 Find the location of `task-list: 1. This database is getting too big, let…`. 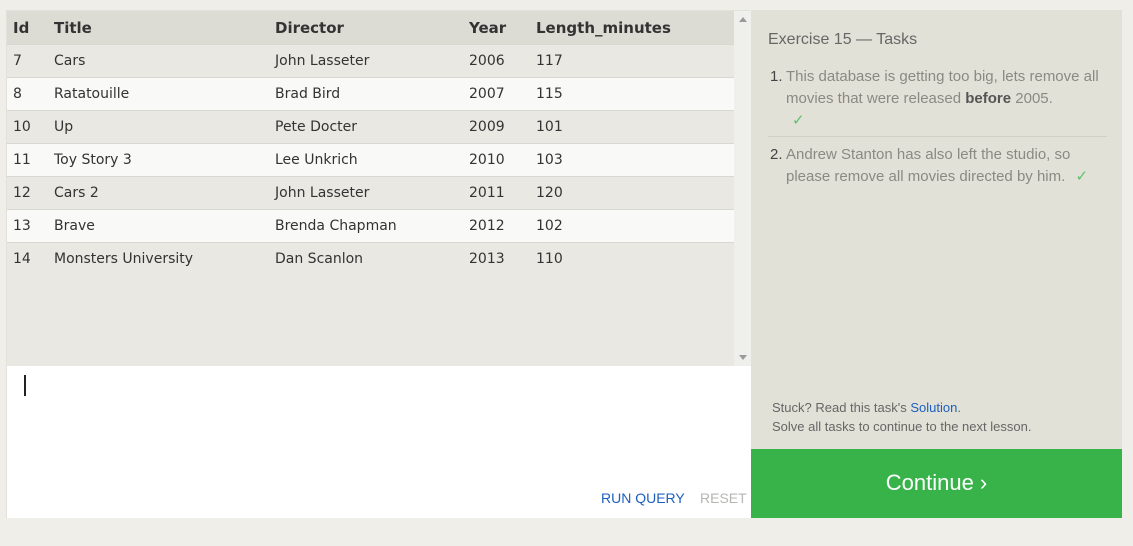

task-list: 1. This database is getting too big, let… is located at coordinates (937, 127).